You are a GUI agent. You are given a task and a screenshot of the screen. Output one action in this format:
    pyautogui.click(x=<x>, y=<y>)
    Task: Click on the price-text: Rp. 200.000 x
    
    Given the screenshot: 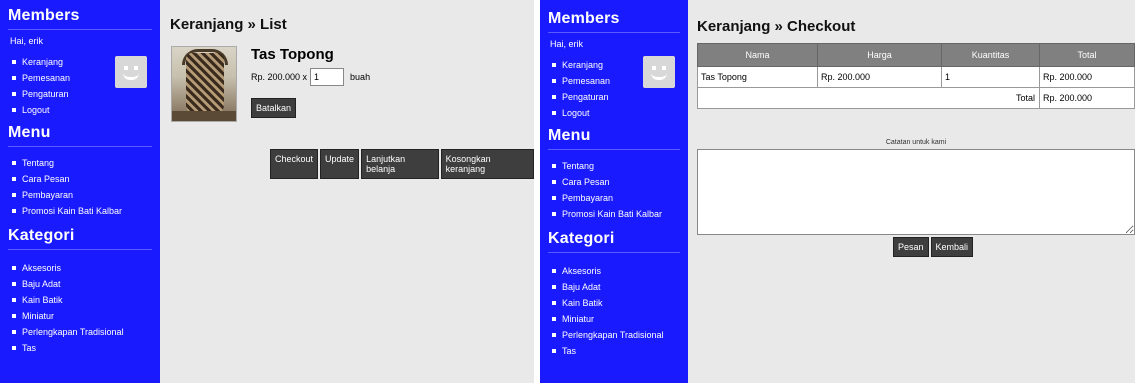 What is the action you would take?
    pyautogui.click(x=279, y=77)
    